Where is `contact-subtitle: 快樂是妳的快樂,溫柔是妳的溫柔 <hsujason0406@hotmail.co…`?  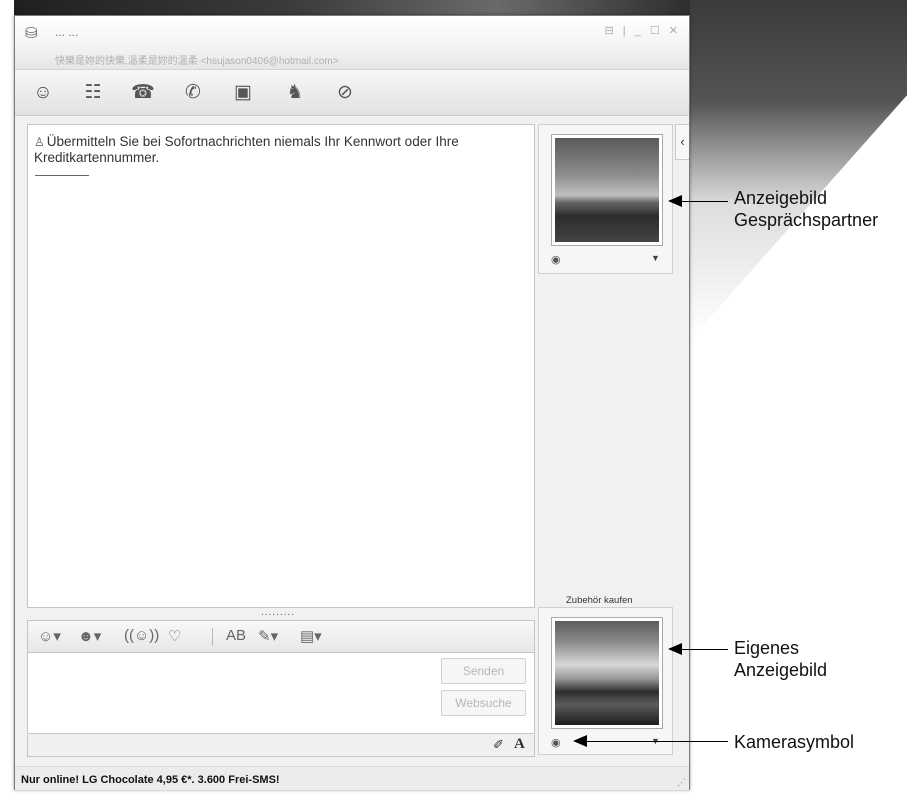 contact-subtitle: 快樂是妳的快樂,溫柔是妳的溫柔 <hsujason0406@hotmail.co… is located at coordinates (197, 61).